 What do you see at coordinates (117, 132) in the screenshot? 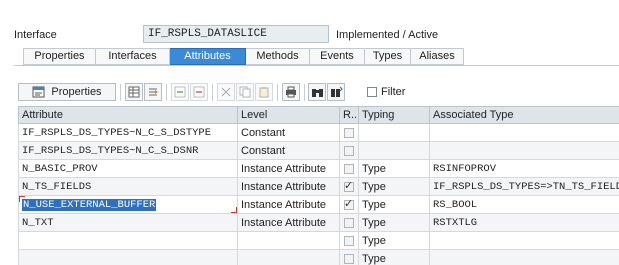
I see `attribute-name: IF_RSPLS_DS_TYPES~N_C_S_DSTYPE` at bounding box center [117, 132].